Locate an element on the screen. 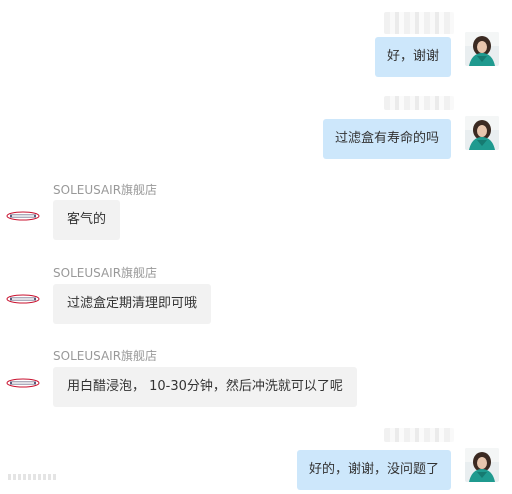  message-bubble-outgoing: 好，谢谢 is located at coordinates (412, 57).